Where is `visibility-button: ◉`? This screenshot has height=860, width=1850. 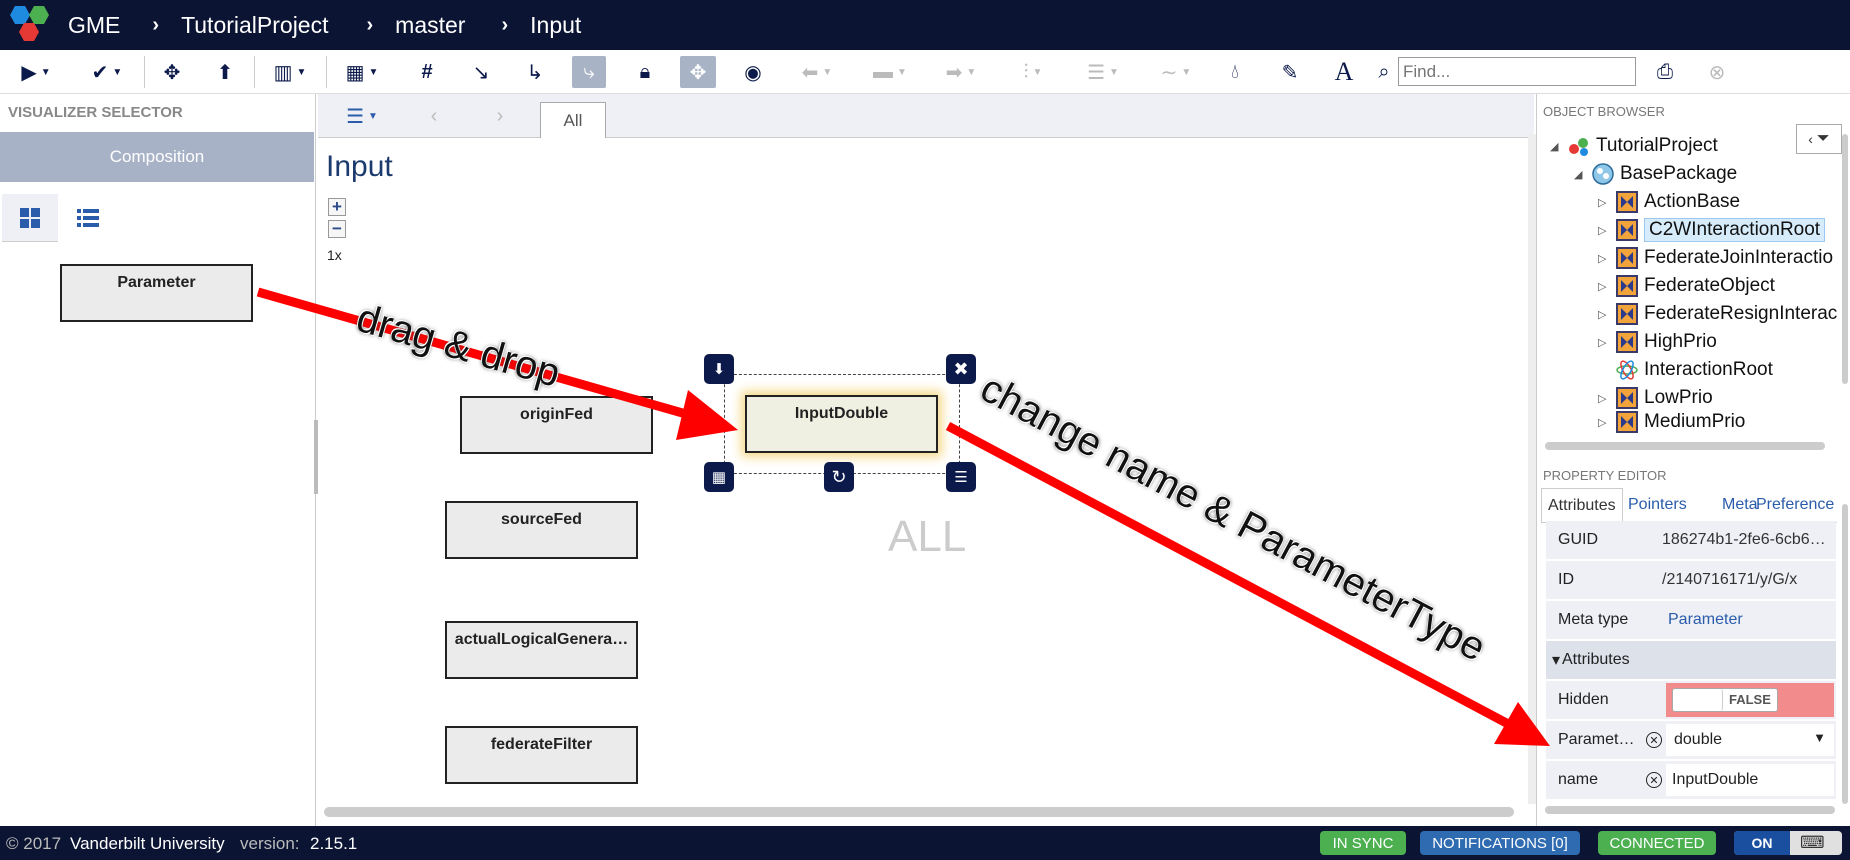
visibility-button: ◉ is located at coordinates (753, 72).